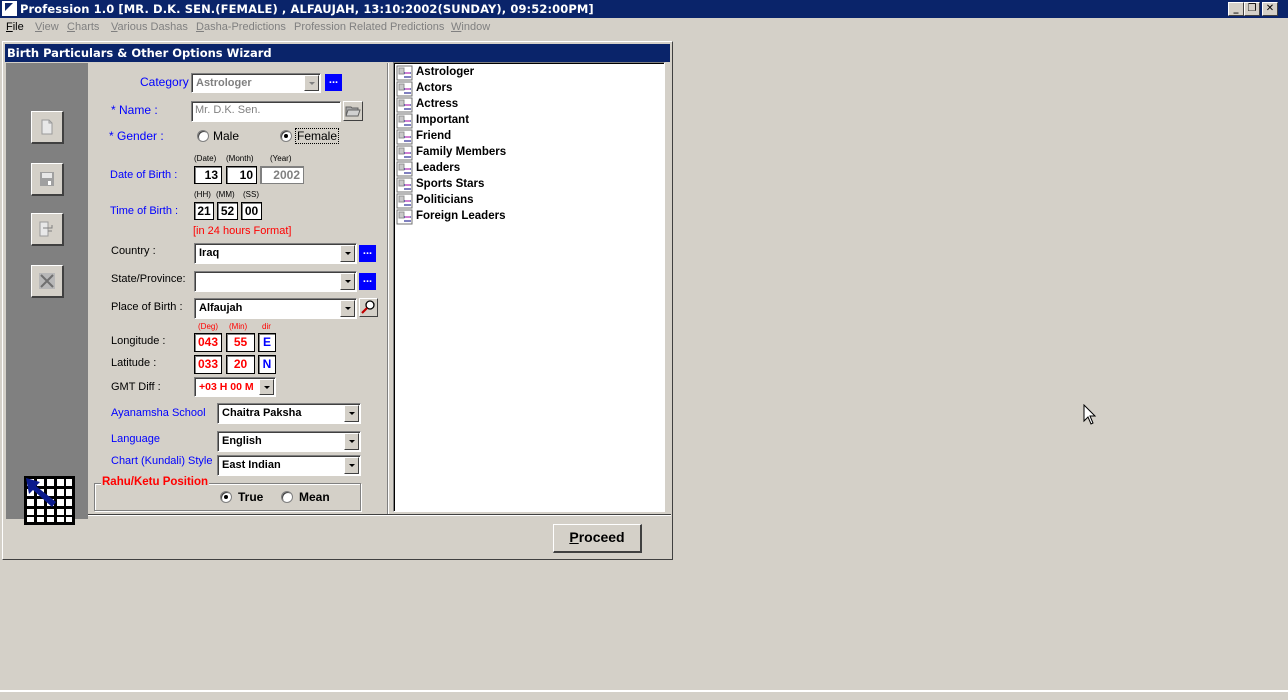 The height and width of the screenshot is (700, 1288). I want to click on rahu-true-radio, so click(226, 497).